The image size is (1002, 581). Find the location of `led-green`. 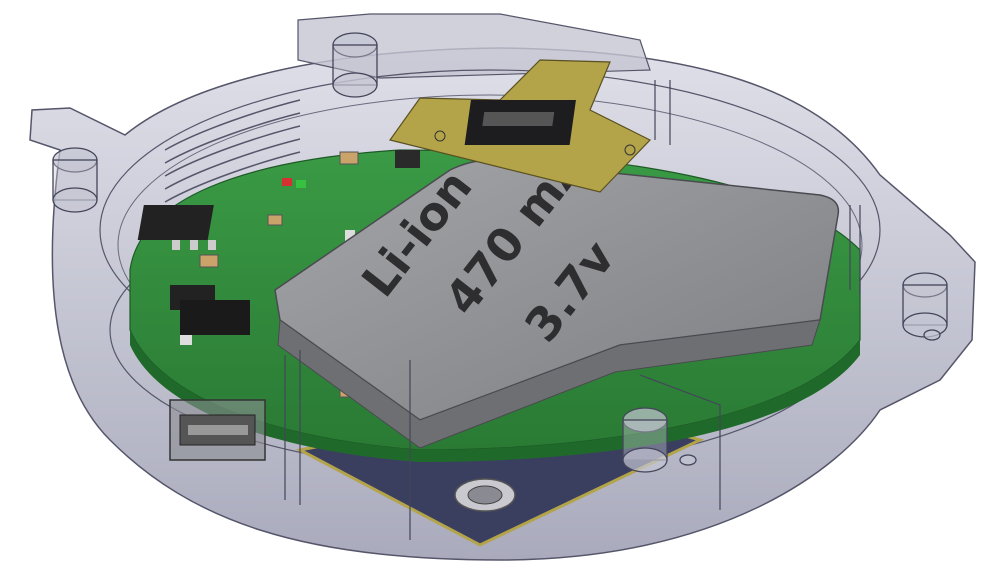

led-green is located at coordinates (301, 184).